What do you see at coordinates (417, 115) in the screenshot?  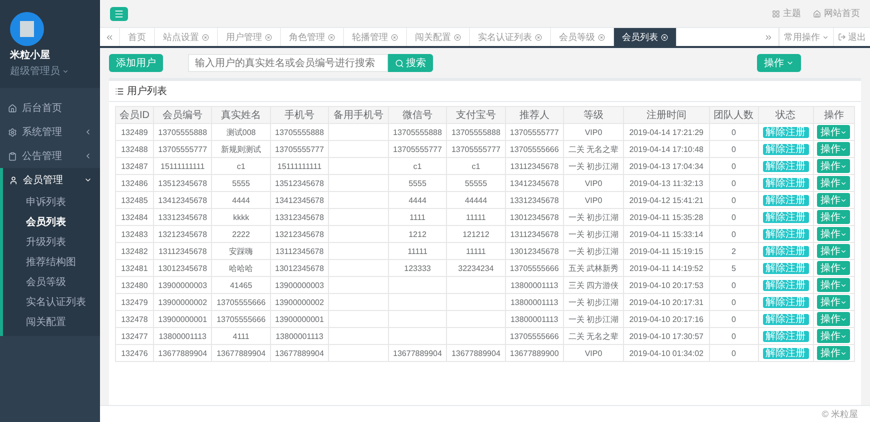 I see `column-header: 微信号` at bounding box center [417, 115].